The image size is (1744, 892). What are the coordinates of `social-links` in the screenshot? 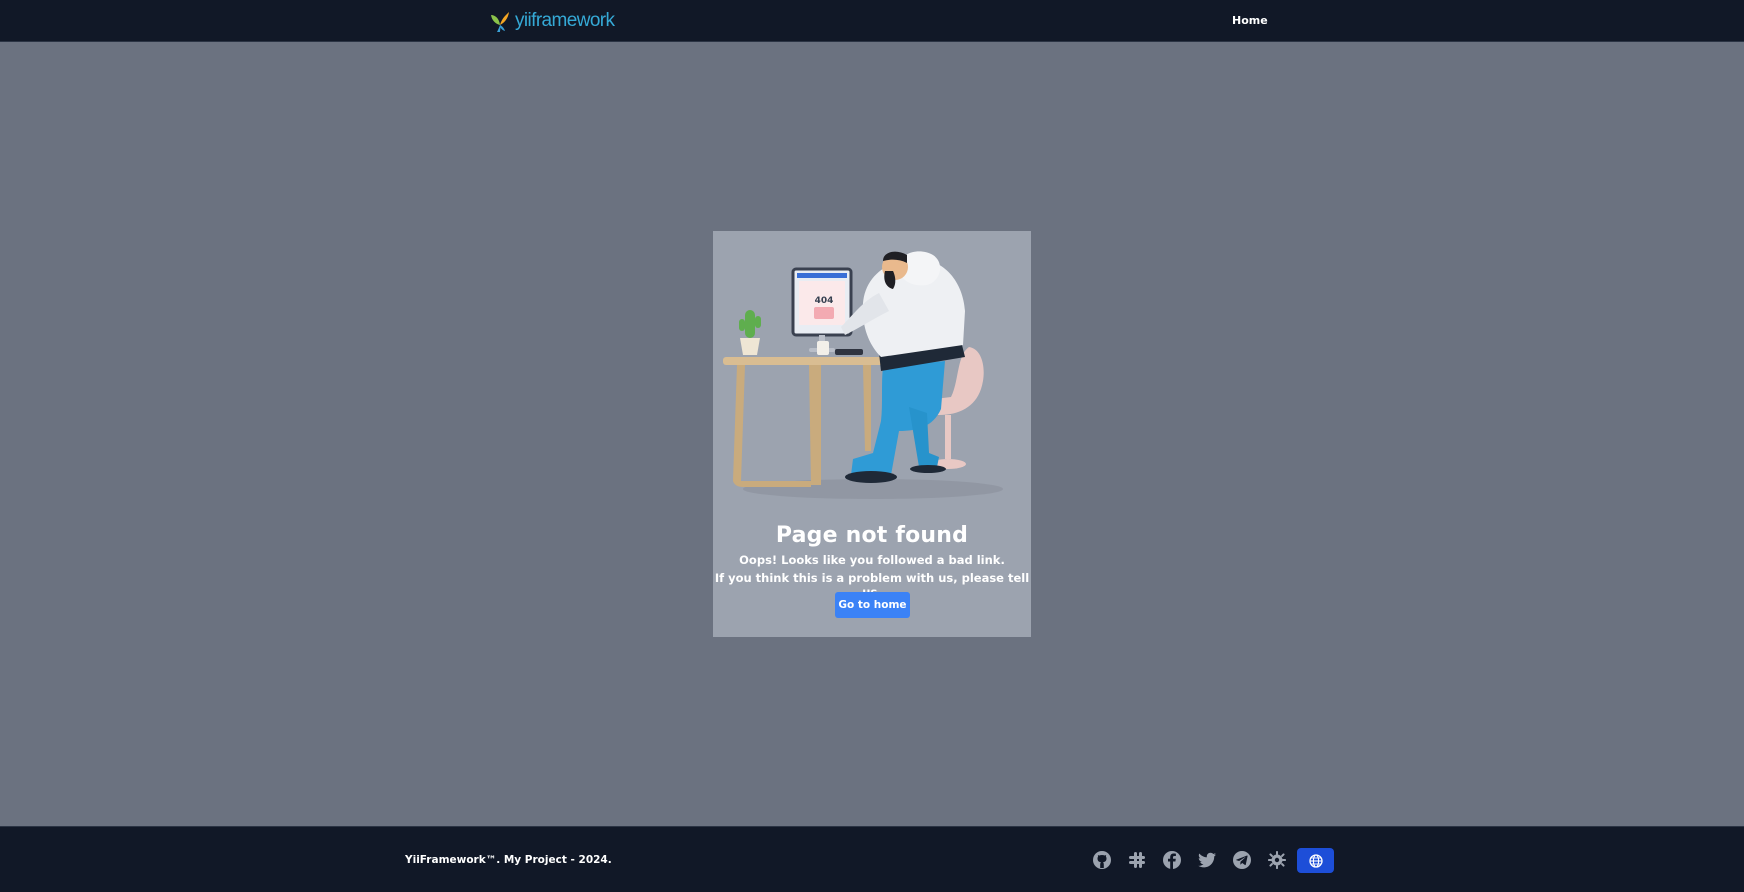 It's located at (1196, 860).